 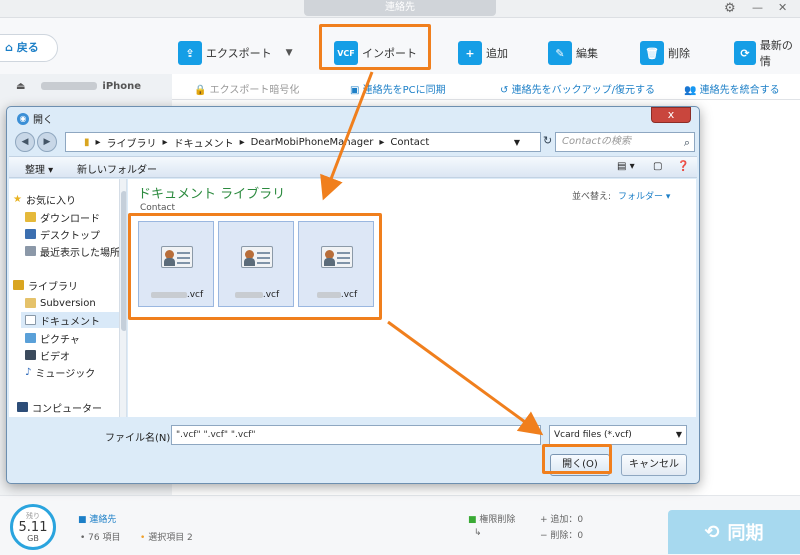 I want to click on device-name: iPhone, so click(x=122, y=86).